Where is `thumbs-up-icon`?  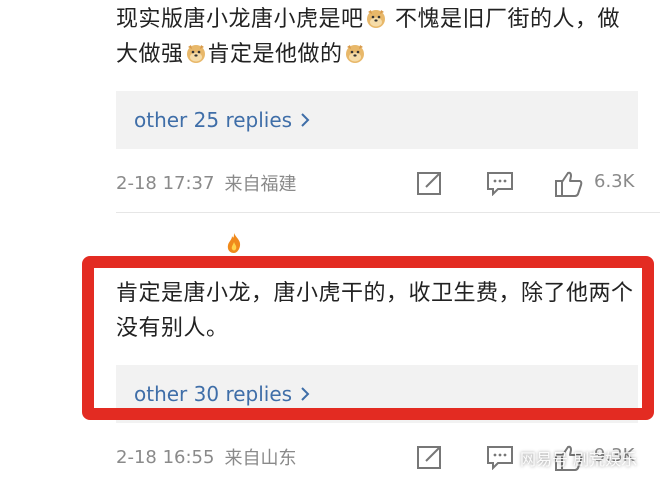 thumbs-up-icon is located at coordinates (569, 184).